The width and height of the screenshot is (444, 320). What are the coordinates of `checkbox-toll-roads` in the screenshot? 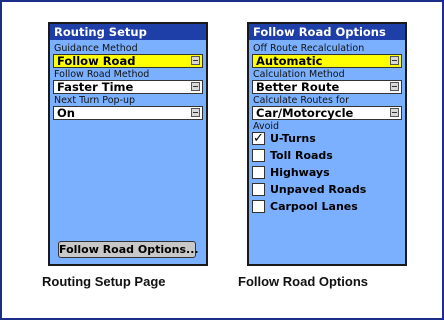 It's located at (258, 155).